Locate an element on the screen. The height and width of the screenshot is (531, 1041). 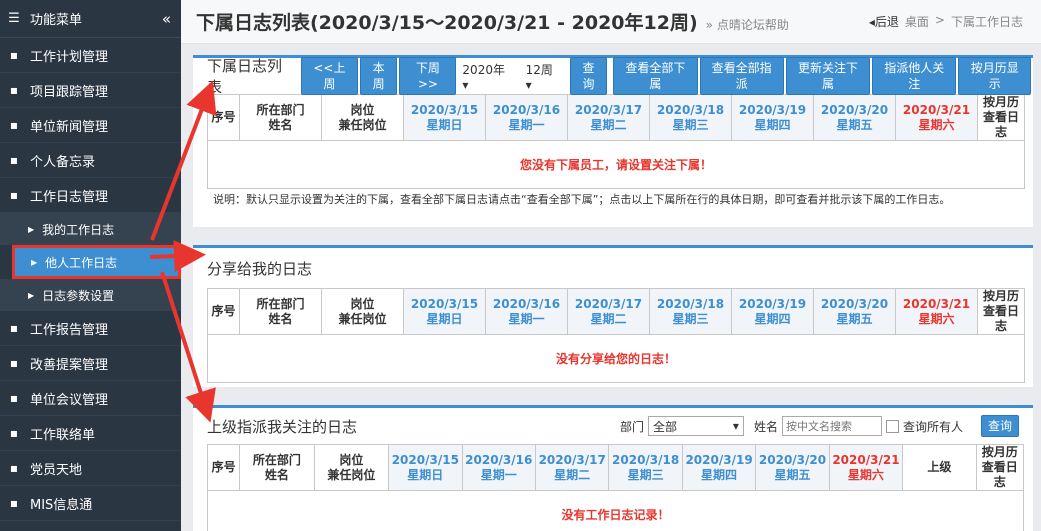
sidebar-header: ☰ 功能菜单 « is located at coordinates (90, 19).